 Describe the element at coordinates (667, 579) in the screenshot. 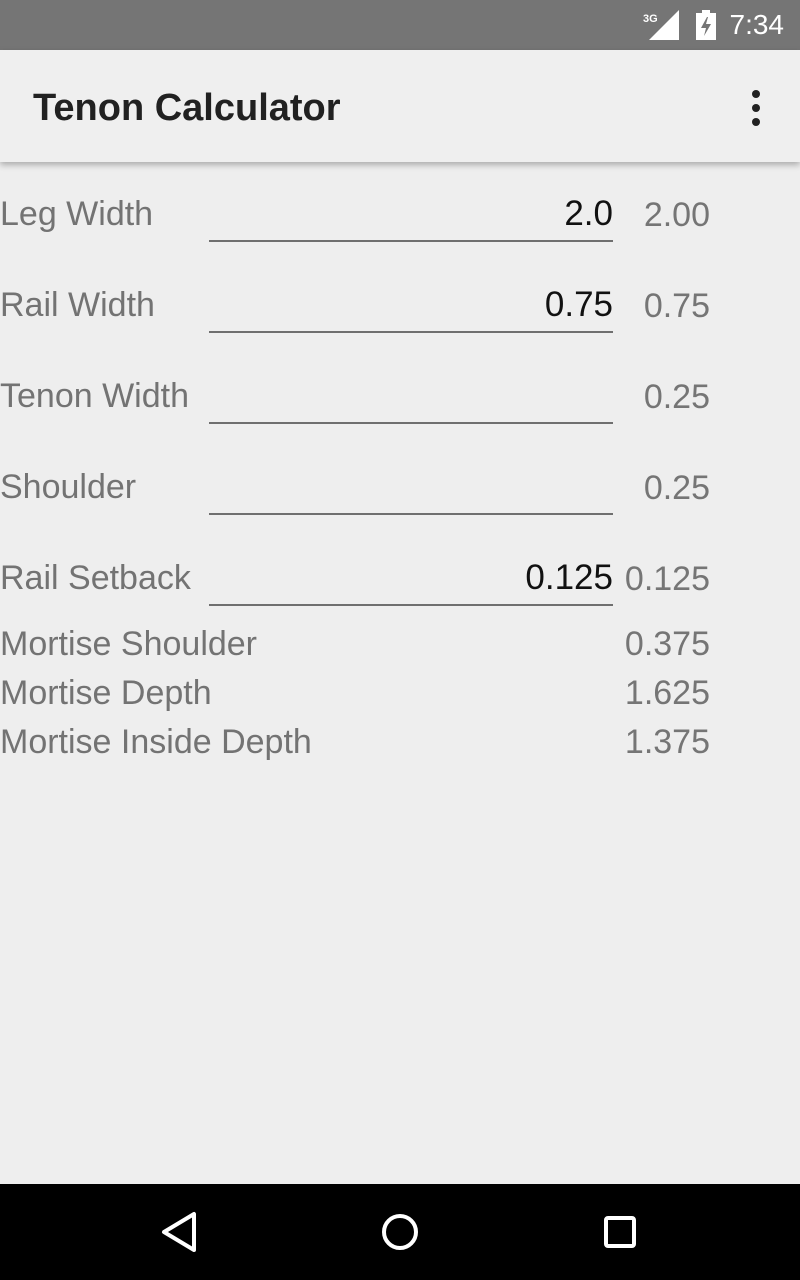

I see `rail-setback-result: 0.125` at that location.